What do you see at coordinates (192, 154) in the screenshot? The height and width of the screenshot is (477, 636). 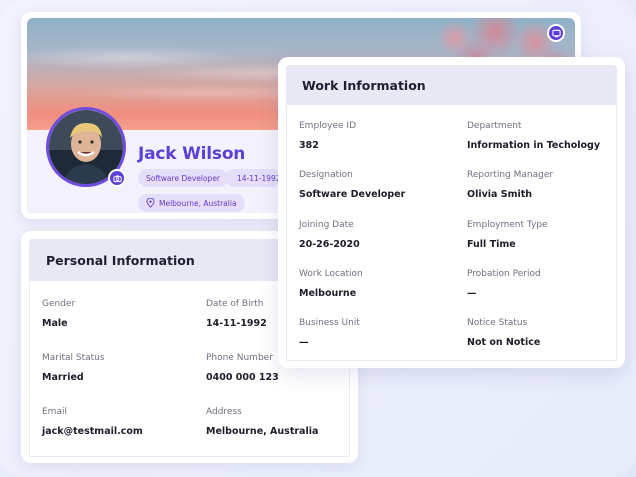 I see `profile-name: Jack Wilson` at bounding box center [192, 154].